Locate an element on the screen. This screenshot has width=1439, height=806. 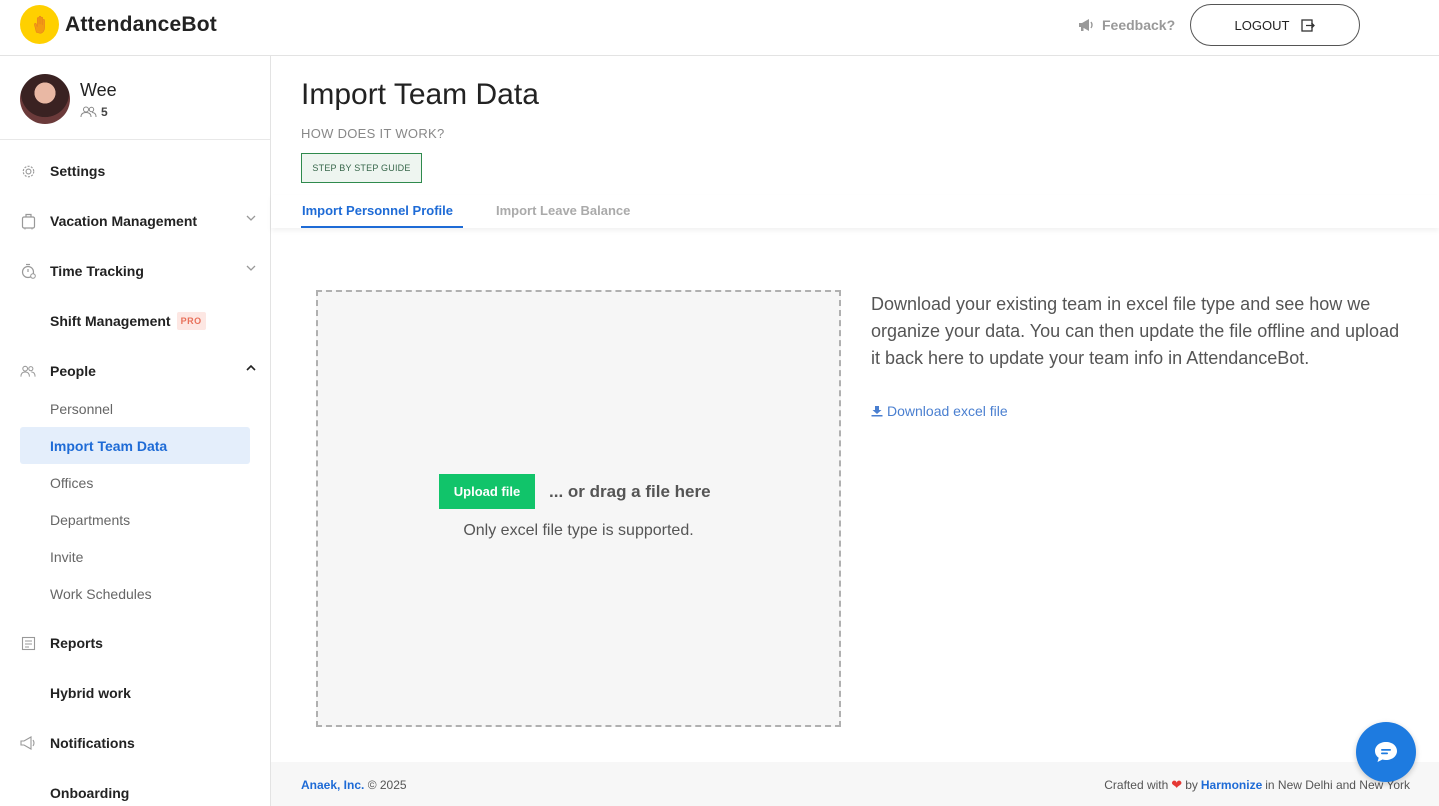
sidebar-item-vacation-management: Vacation Management is located at coordinates (140, 221).